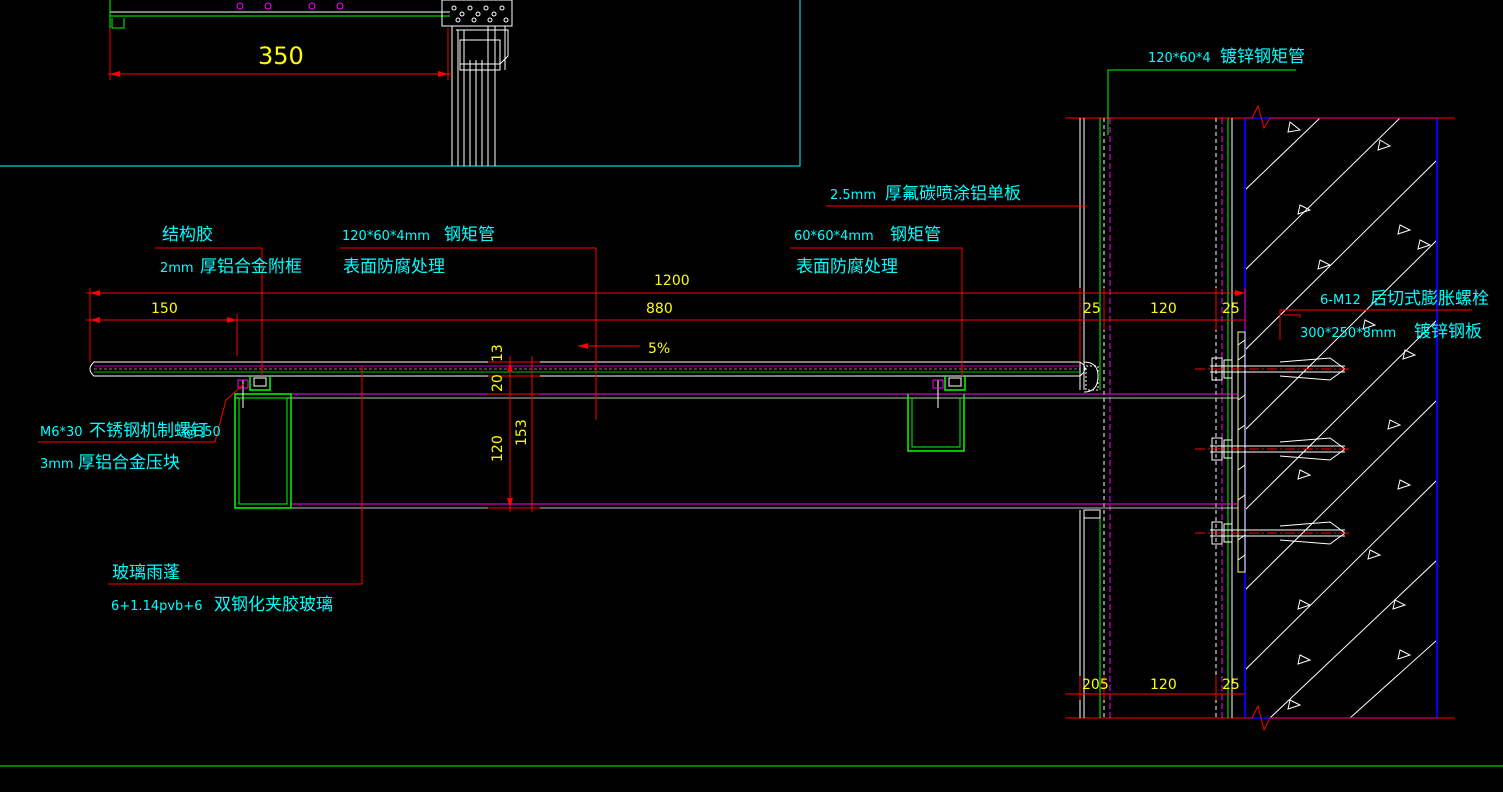 The width and height of the screenshot is (1503, 792). Describe the element at coordinates (177, 268) in the screenshot. I see `frame-spec: 2mm` at that location.